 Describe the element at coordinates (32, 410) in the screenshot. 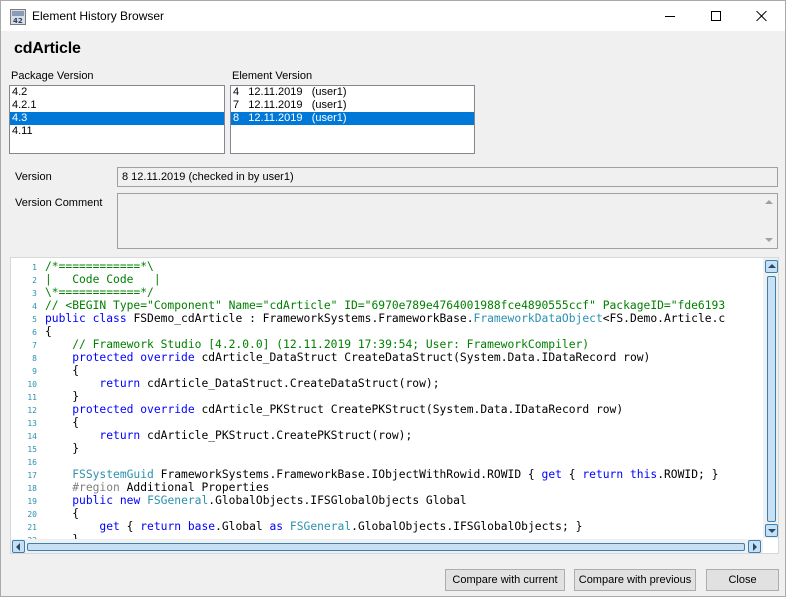

I see `line-number: 12` at that location.